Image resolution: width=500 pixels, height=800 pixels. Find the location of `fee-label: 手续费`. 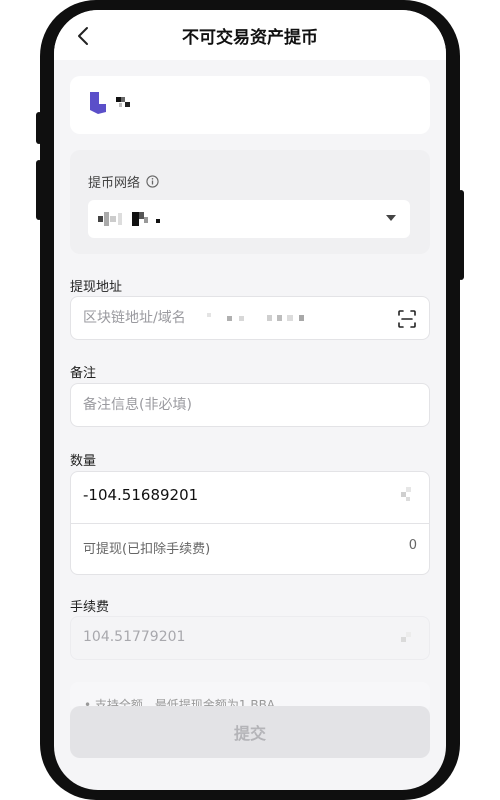

fee-label: 手续费 is located at coordinates (90, 607).